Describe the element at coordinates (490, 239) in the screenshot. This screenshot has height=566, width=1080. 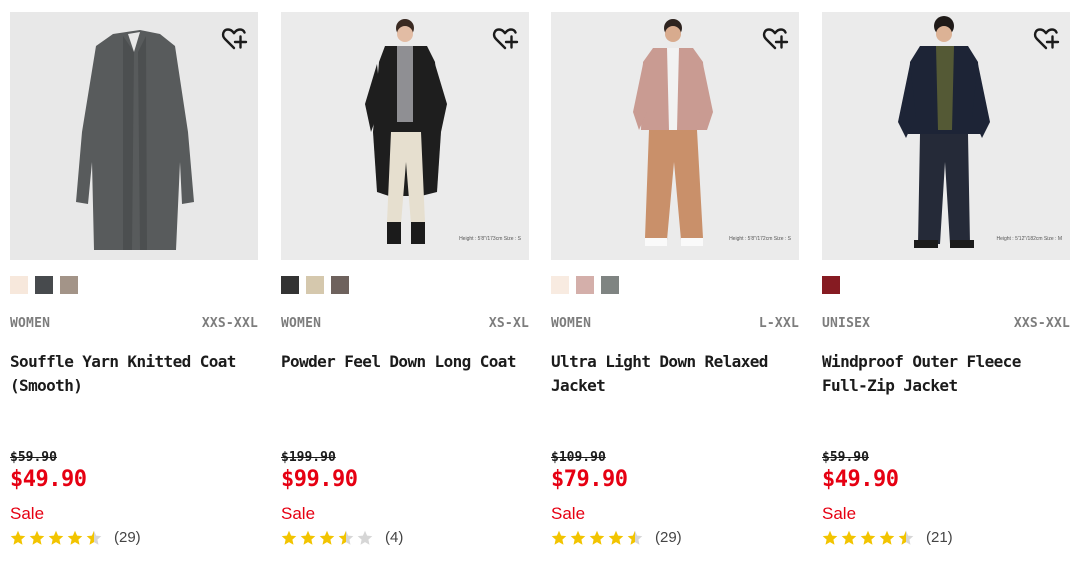
I see `model-size-note: Height : 5'8"/173cm Size : S` at that location.